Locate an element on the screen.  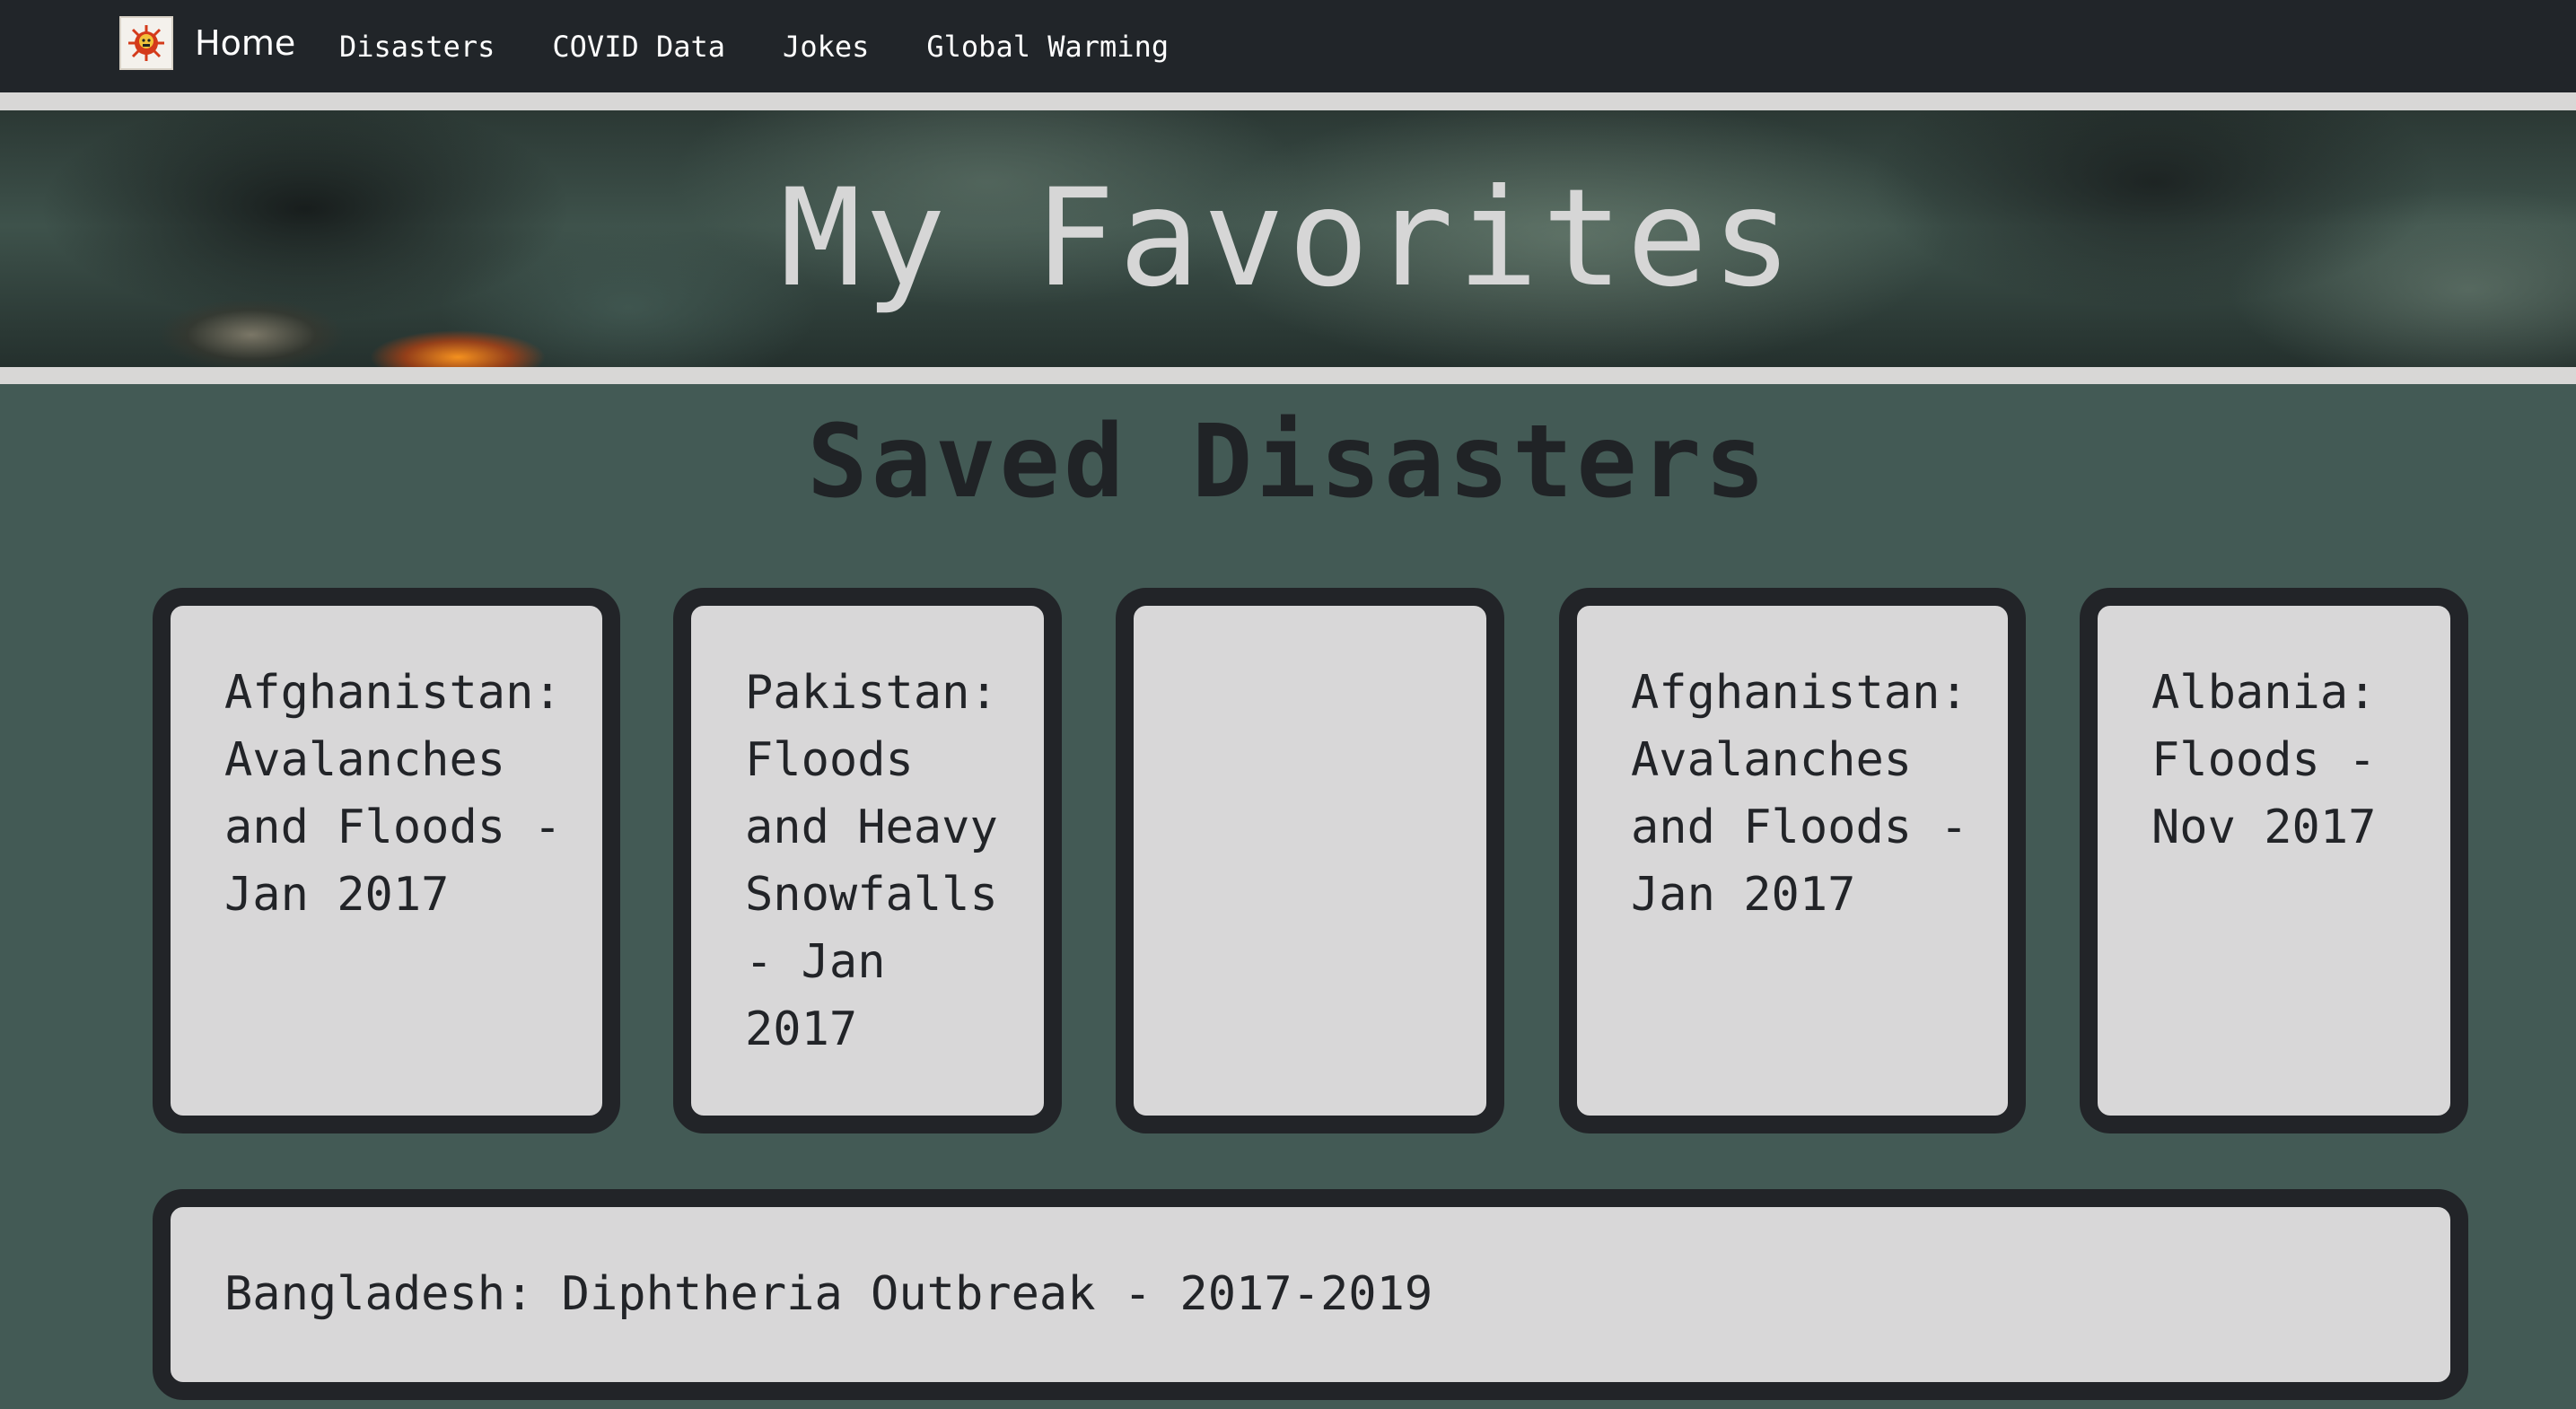
virus-logo-icon is located at coordinates (146, 43).